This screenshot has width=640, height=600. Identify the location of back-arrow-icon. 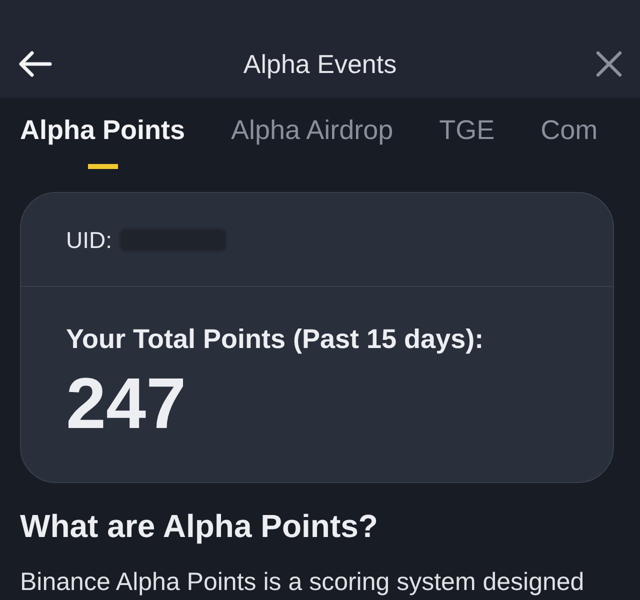
(35, 64).